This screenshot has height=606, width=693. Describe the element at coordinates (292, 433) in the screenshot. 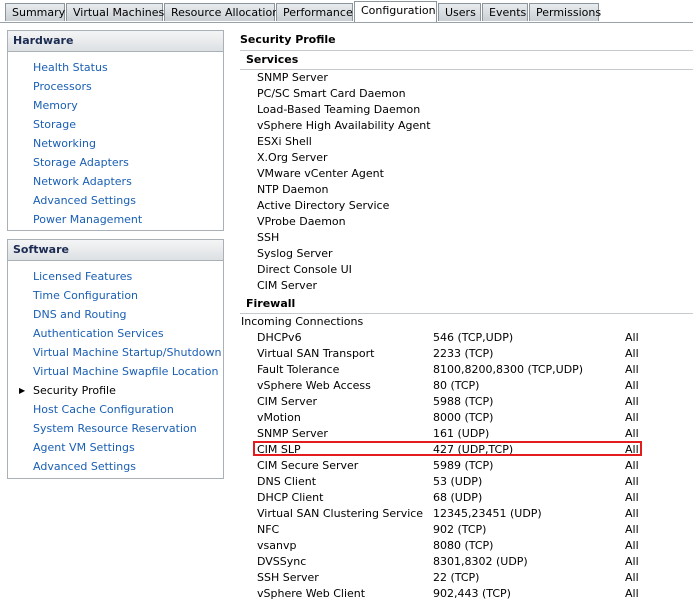

I see `rule-name: SNMP Server` at that location.